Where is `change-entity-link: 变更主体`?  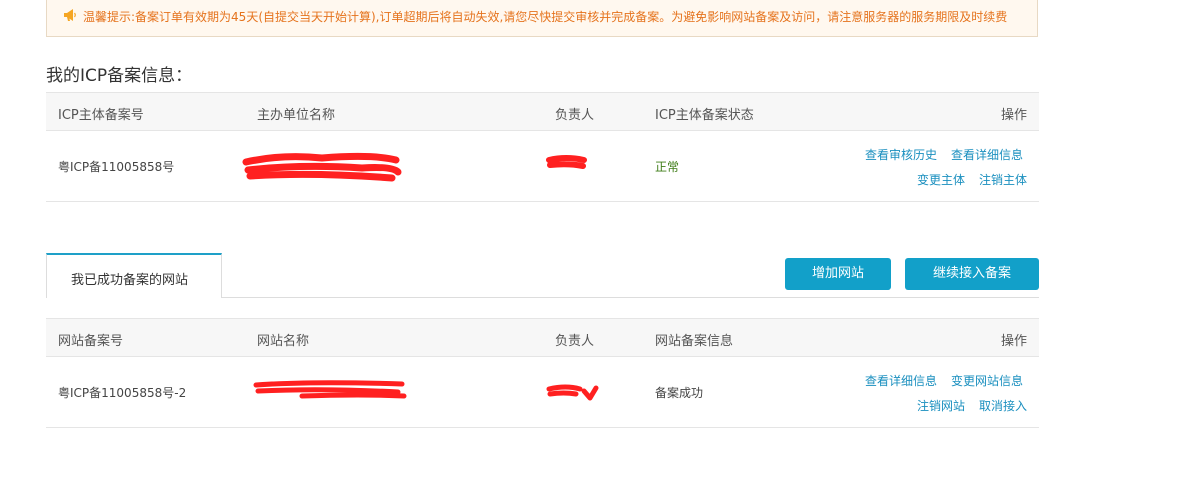 change-entity-link: 变更主体 is located at coordinates (941, 179).